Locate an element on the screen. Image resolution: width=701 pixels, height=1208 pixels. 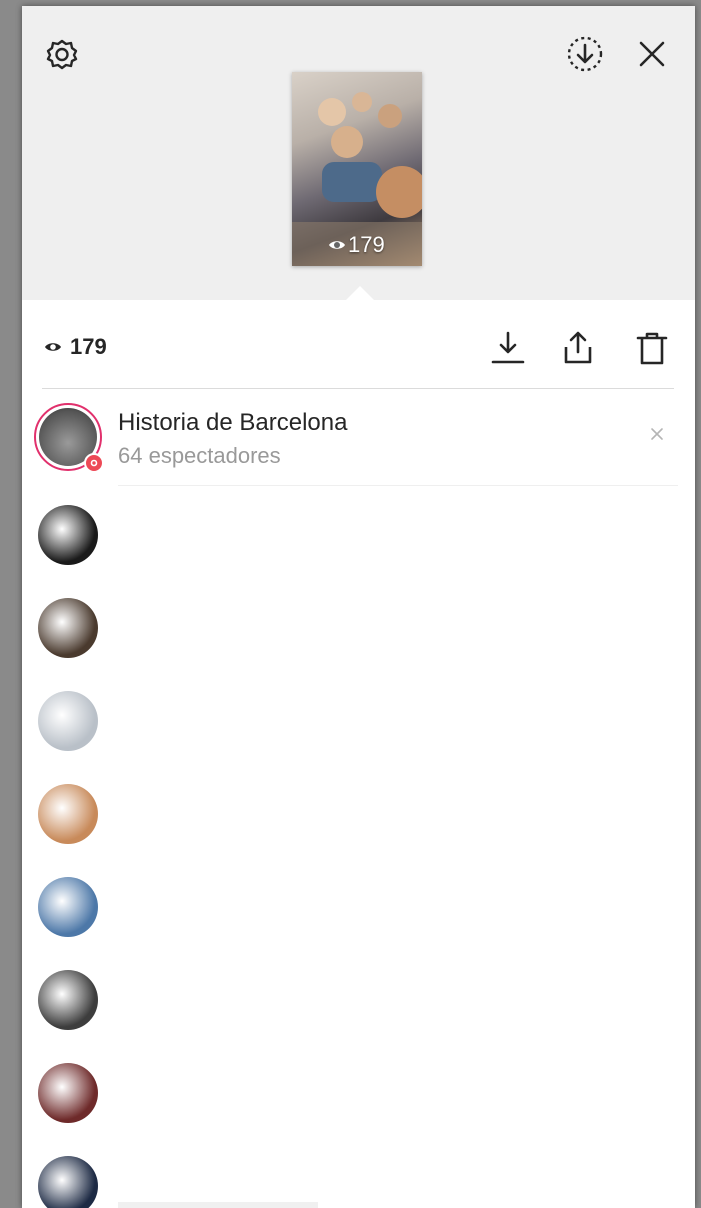
view-count: 179 is located at coordinates (75, 347).